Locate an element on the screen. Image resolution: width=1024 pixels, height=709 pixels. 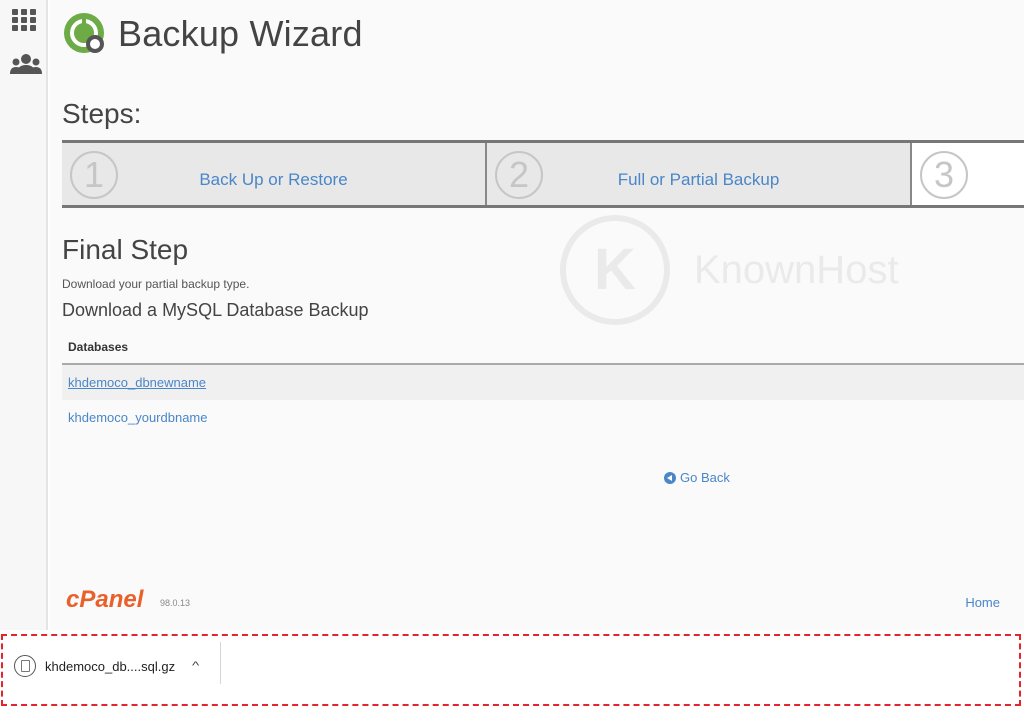
go-back-link: Go Back is located at coordinates (697, 477).